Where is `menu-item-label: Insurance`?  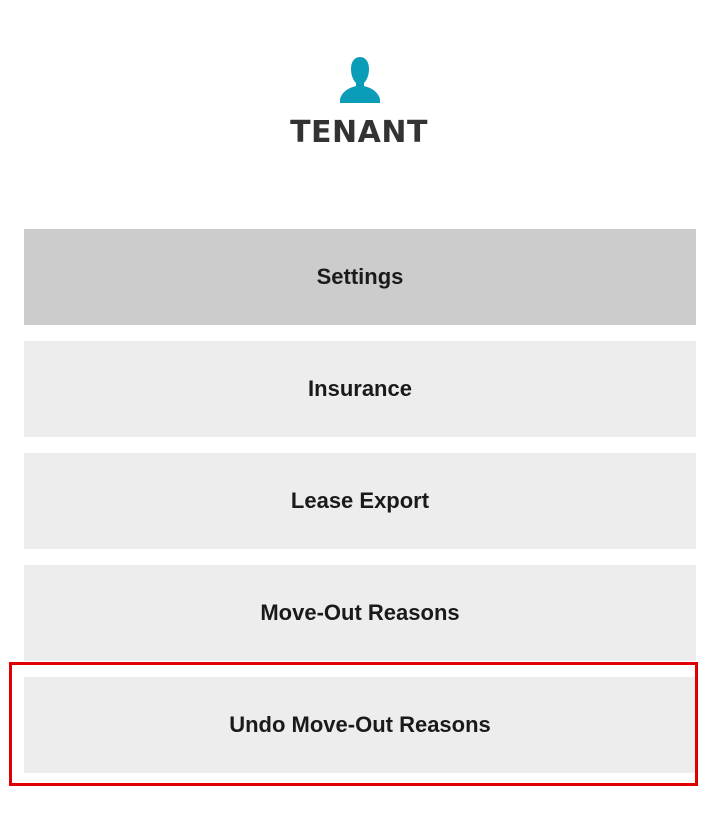
menu-item-label: Insurance is located at coordinates (360, 388).